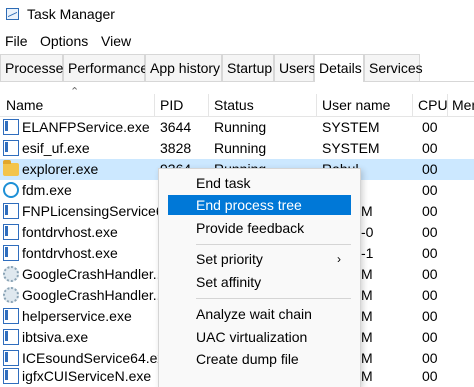 This screenshot has width=474, height=387. What do you see at coordinates (35, 67) in the screenshot?
I see `tab-processes: Processes` at bounding box center [35, 67].